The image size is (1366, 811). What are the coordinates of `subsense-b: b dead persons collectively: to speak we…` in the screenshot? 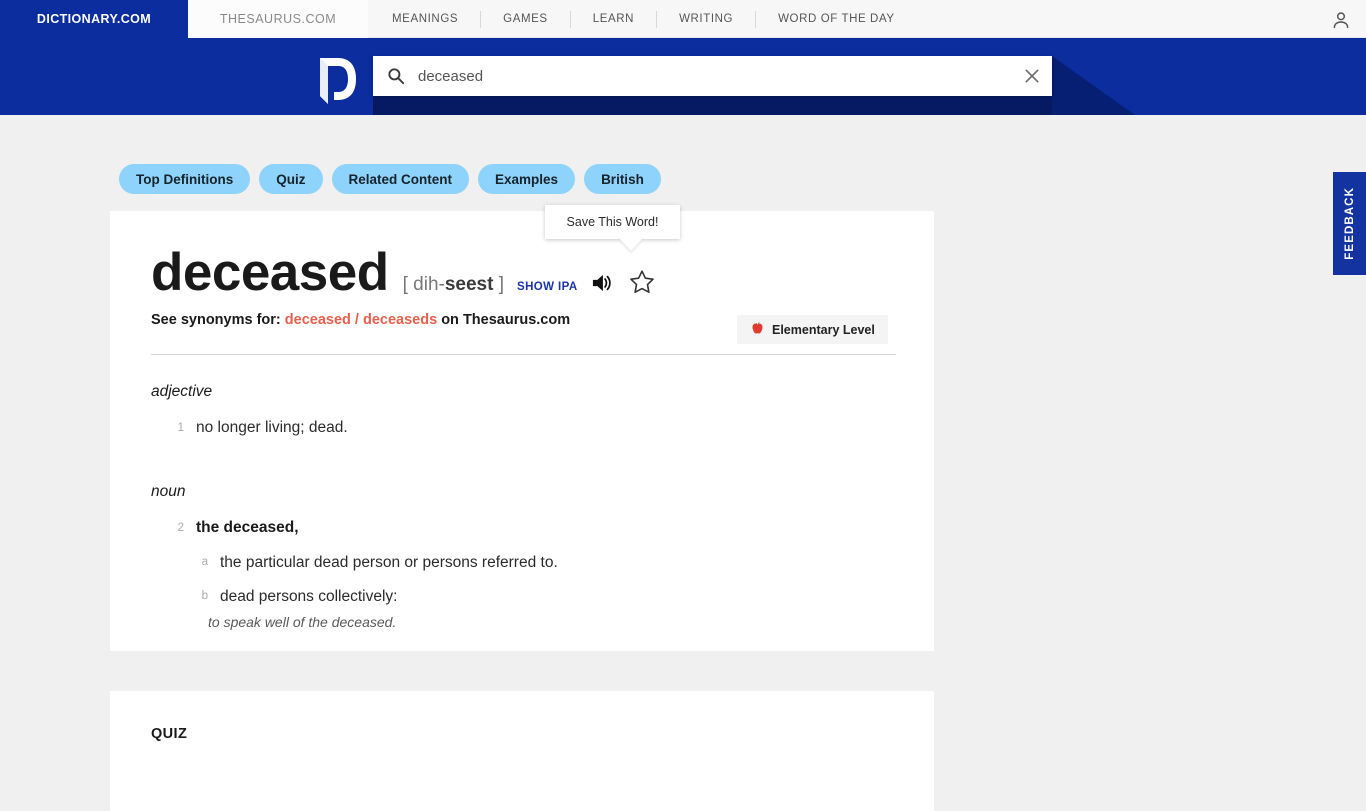 It's located at (523, 607).